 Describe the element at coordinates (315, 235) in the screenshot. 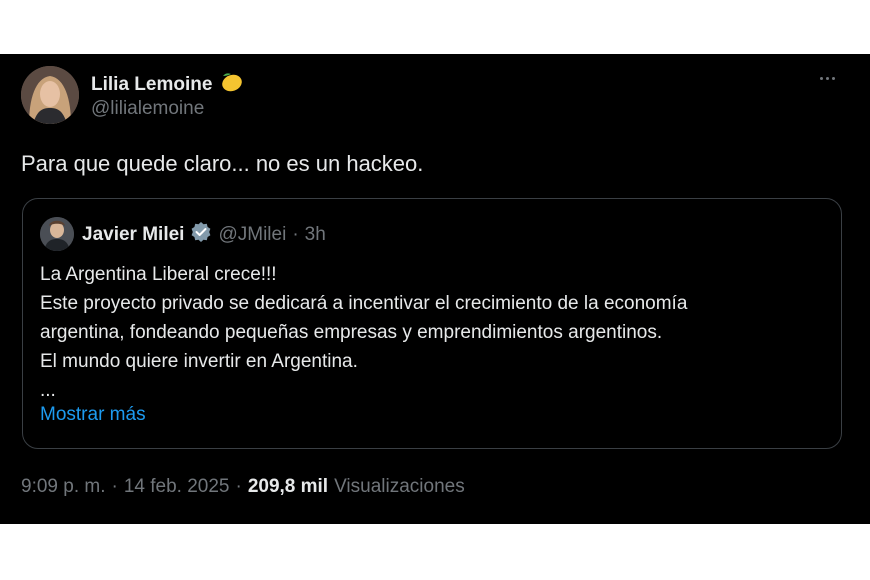

I see `quoted-time: 3h` at that location.